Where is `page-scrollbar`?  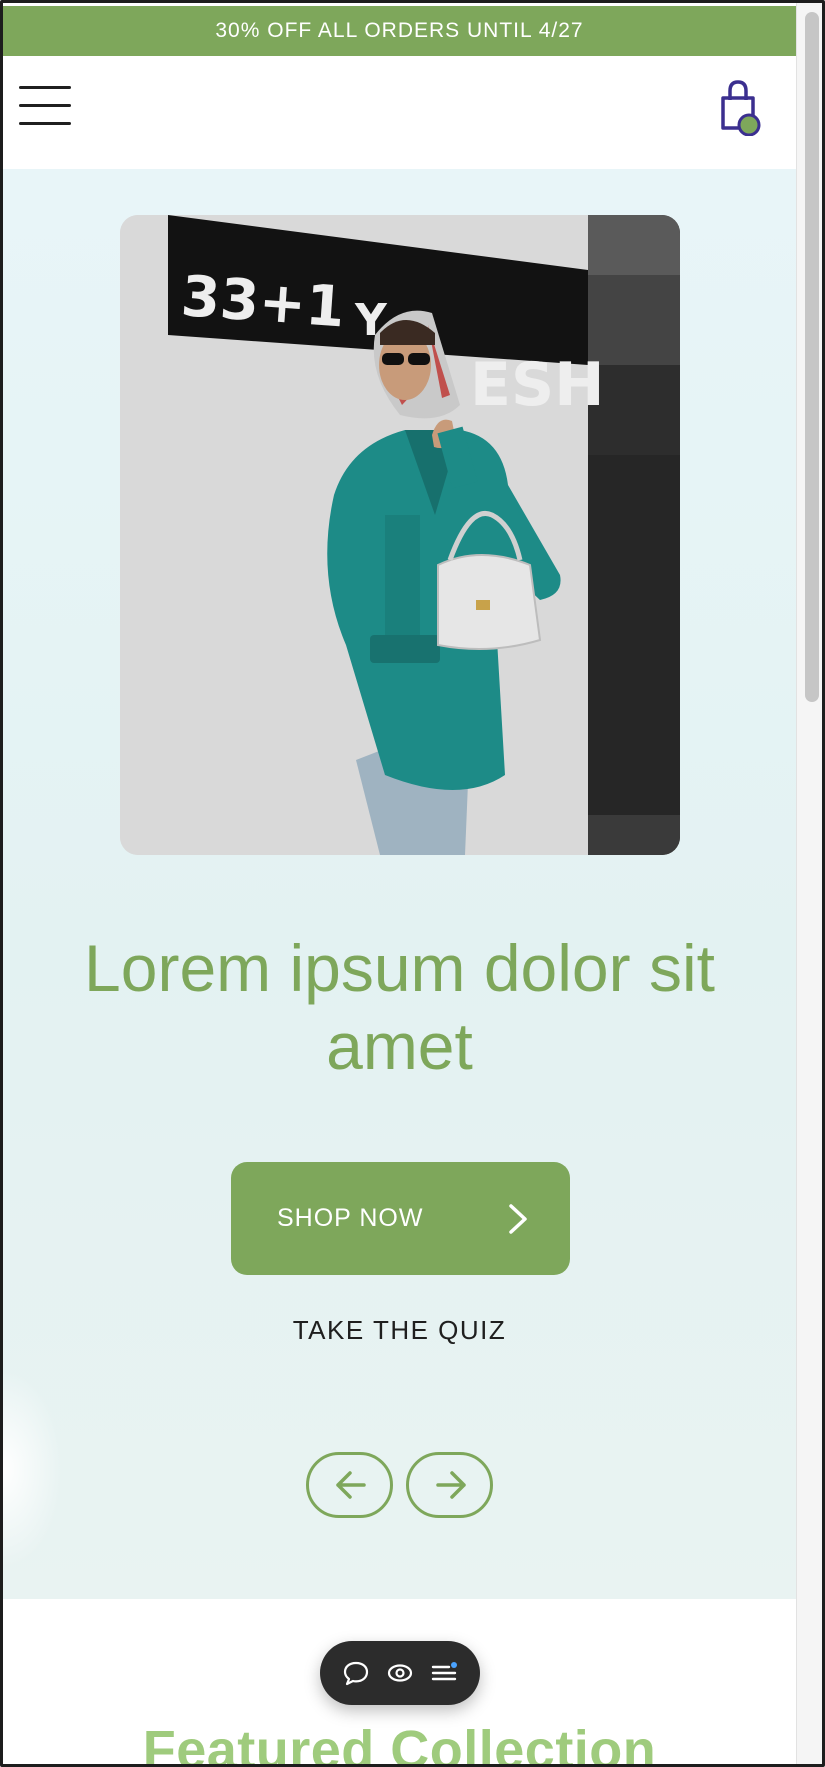 page-scrollbar is located at coordinates (809, 883).